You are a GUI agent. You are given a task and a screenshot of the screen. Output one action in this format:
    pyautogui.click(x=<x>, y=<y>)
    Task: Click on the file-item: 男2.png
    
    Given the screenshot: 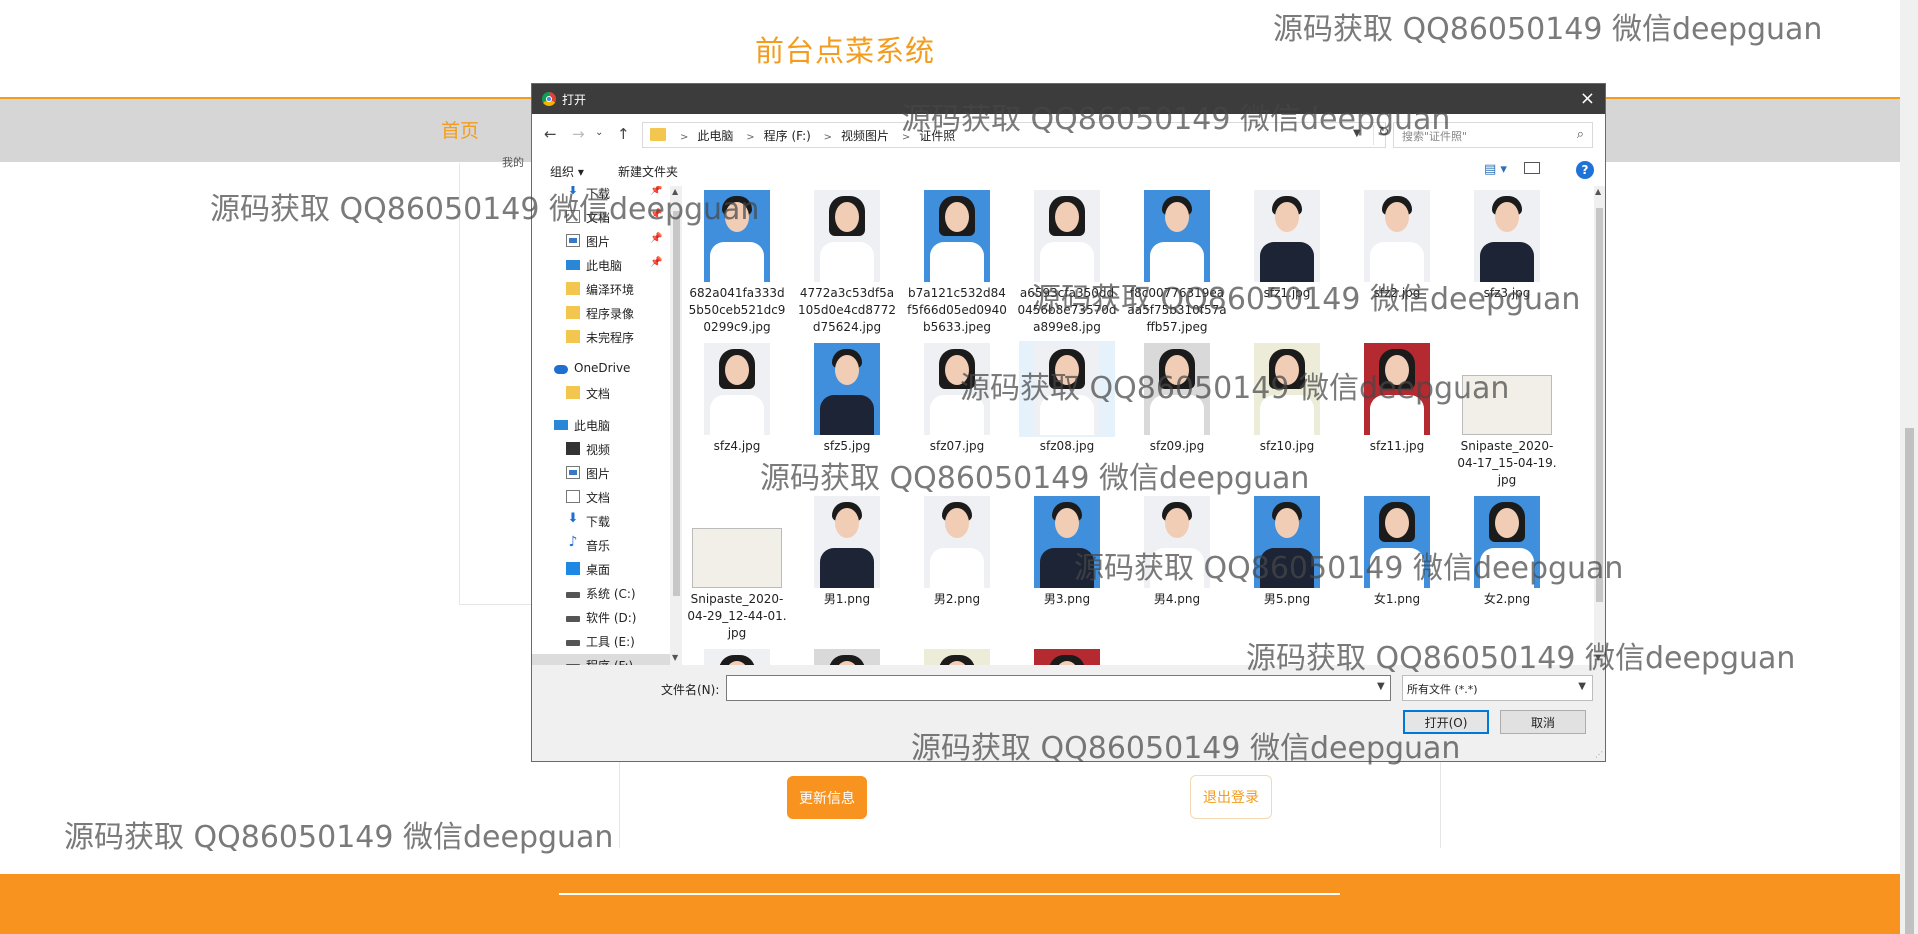 What is the action you would take?
    pyautogui.click(x=957, y=551)
    